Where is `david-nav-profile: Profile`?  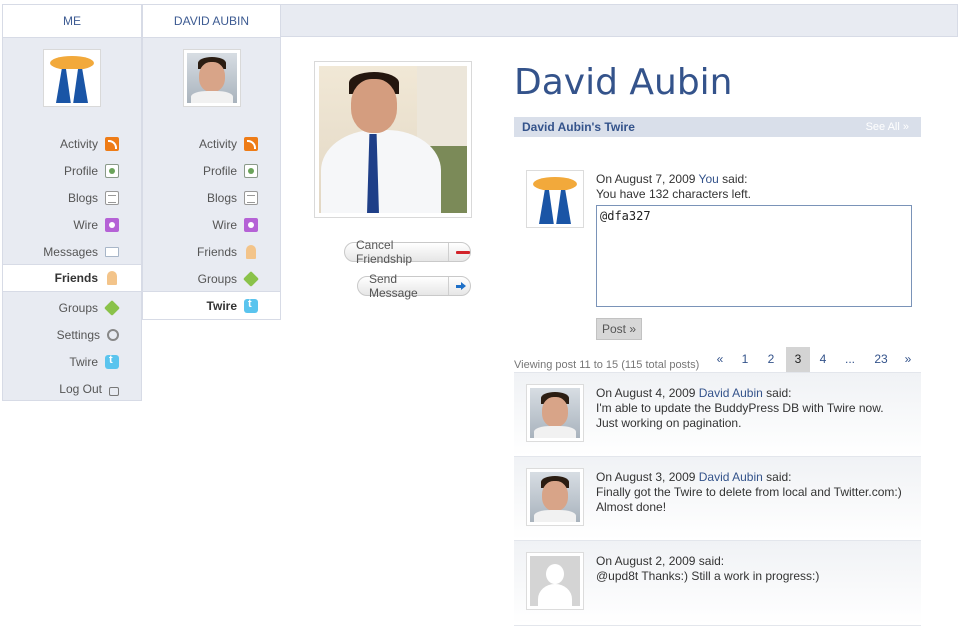
david-nav-profile: Profile is located at coordinates (211, 170).